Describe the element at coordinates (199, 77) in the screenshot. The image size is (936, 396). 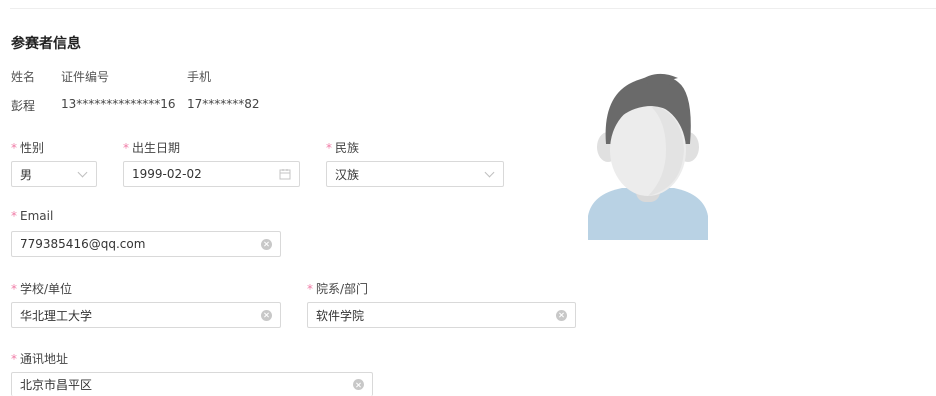
I see `phone-header: 手机` at that location.